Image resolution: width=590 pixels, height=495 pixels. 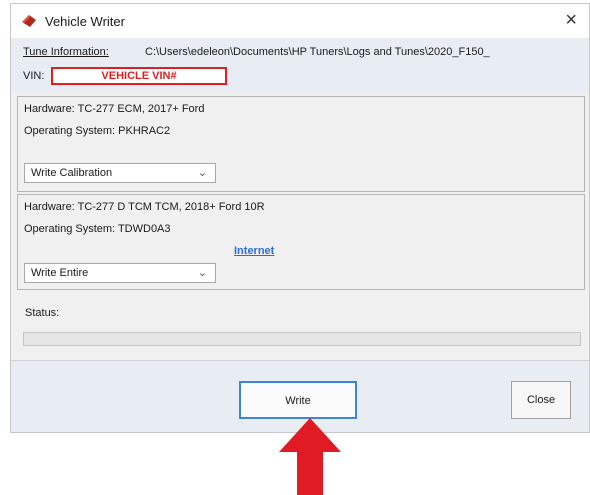 I want to click on close-icon: ×, so click(x=571, y=20).